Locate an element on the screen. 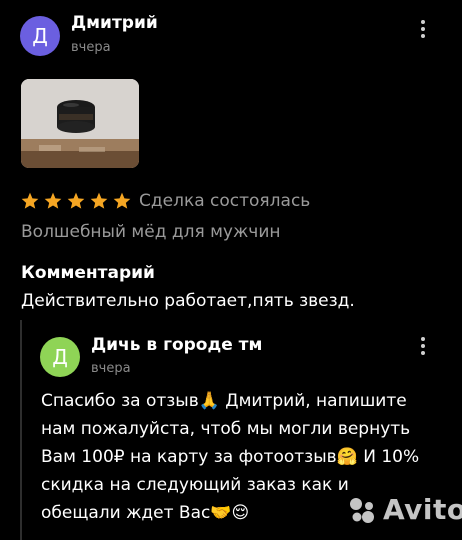  reply-line: Вам 100₽ на карту за фотоотзыв🤗 И 10% is located at coordinates (230, 457).